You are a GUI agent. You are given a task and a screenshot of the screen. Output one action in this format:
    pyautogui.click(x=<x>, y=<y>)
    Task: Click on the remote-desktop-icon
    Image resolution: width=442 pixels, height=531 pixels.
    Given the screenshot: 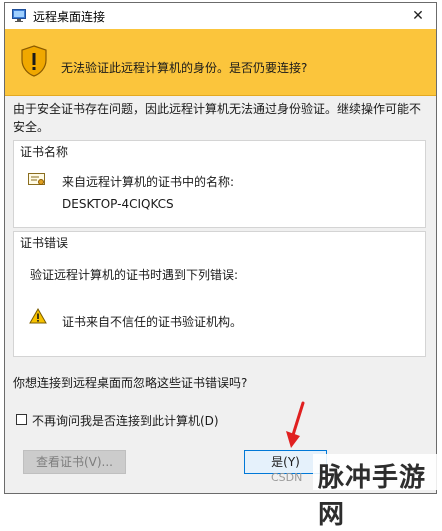 What is the action you would take?
    pyautogui.click(x=19, y=15)
    